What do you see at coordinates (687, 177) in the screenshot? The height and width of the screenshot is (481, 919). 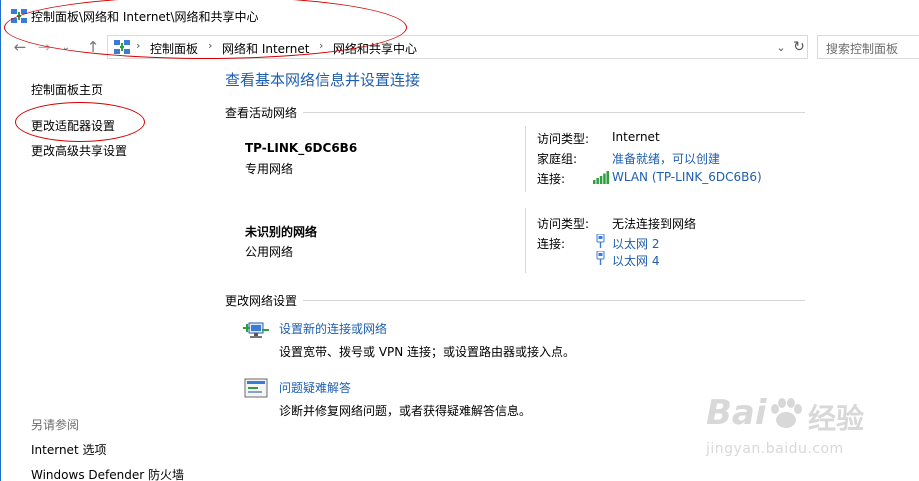 I see `wlan-connection-link: WLAN (TP-LINK_6DC6B6)` at bounding box center [687, 177].